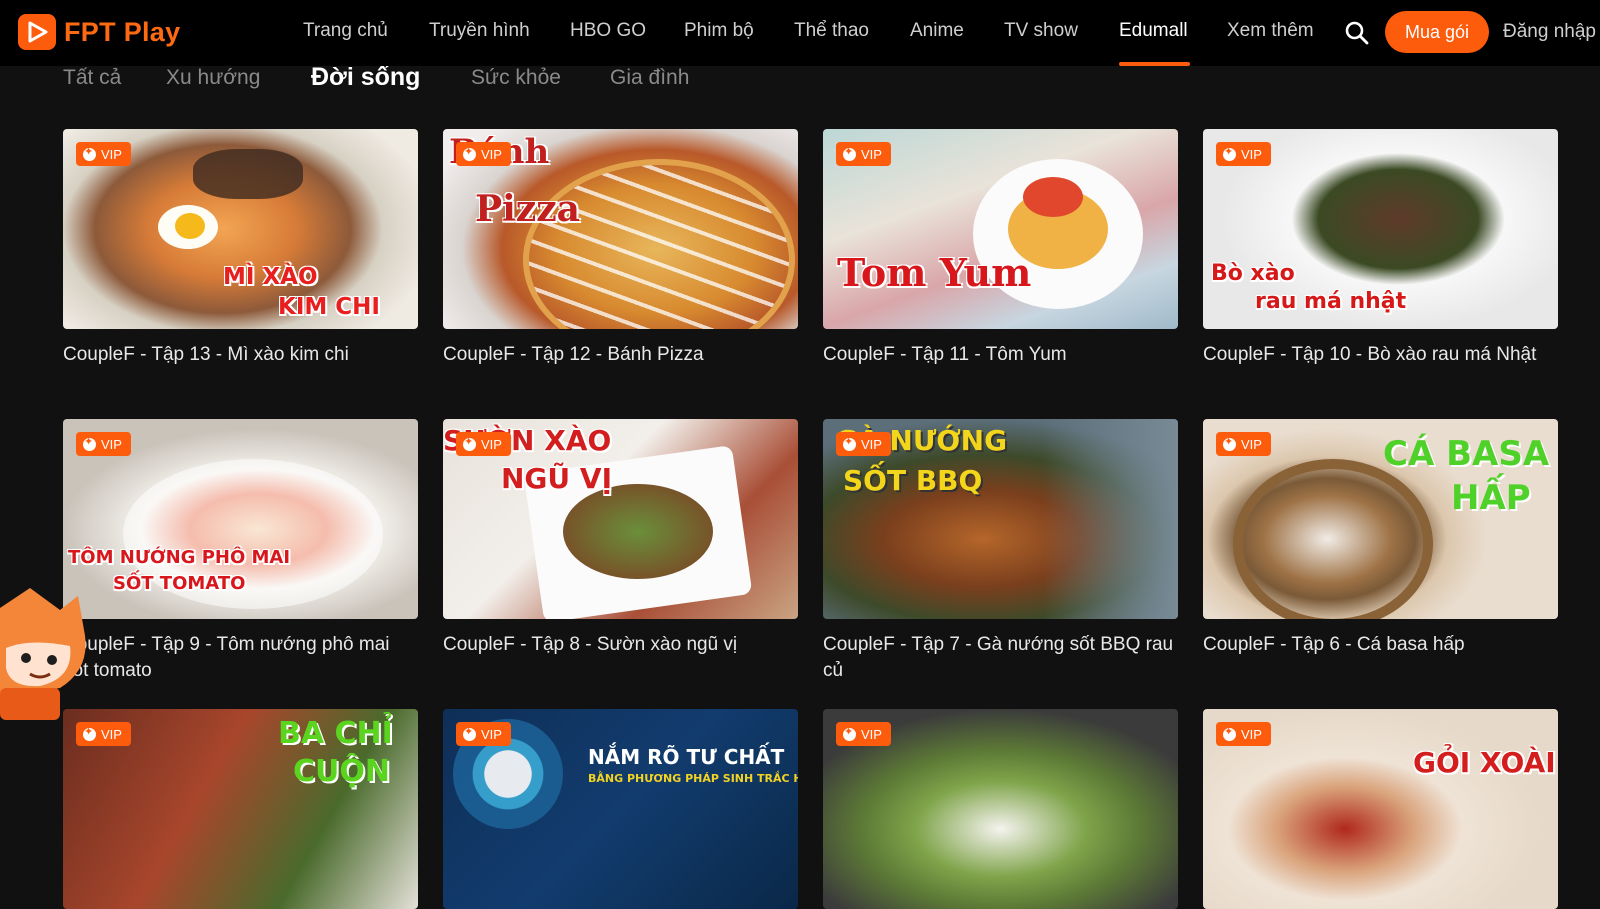 Image resolution: width=1600 pixels, height=909 pixels. Describe the element at coordinates (1270, 31) in the screenshot. I see `nav-item-xem-them: Xem thêm` at that location.